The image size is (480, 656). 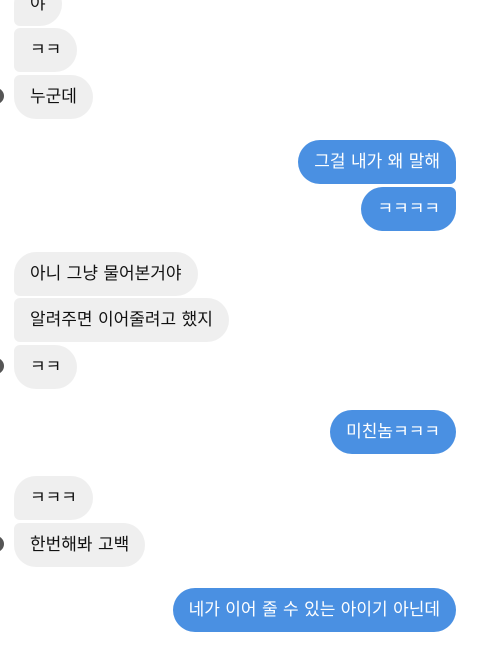 I want to click on received-message-bubble: 아니 그냥 물어본거야, so click(x=106, y=274).